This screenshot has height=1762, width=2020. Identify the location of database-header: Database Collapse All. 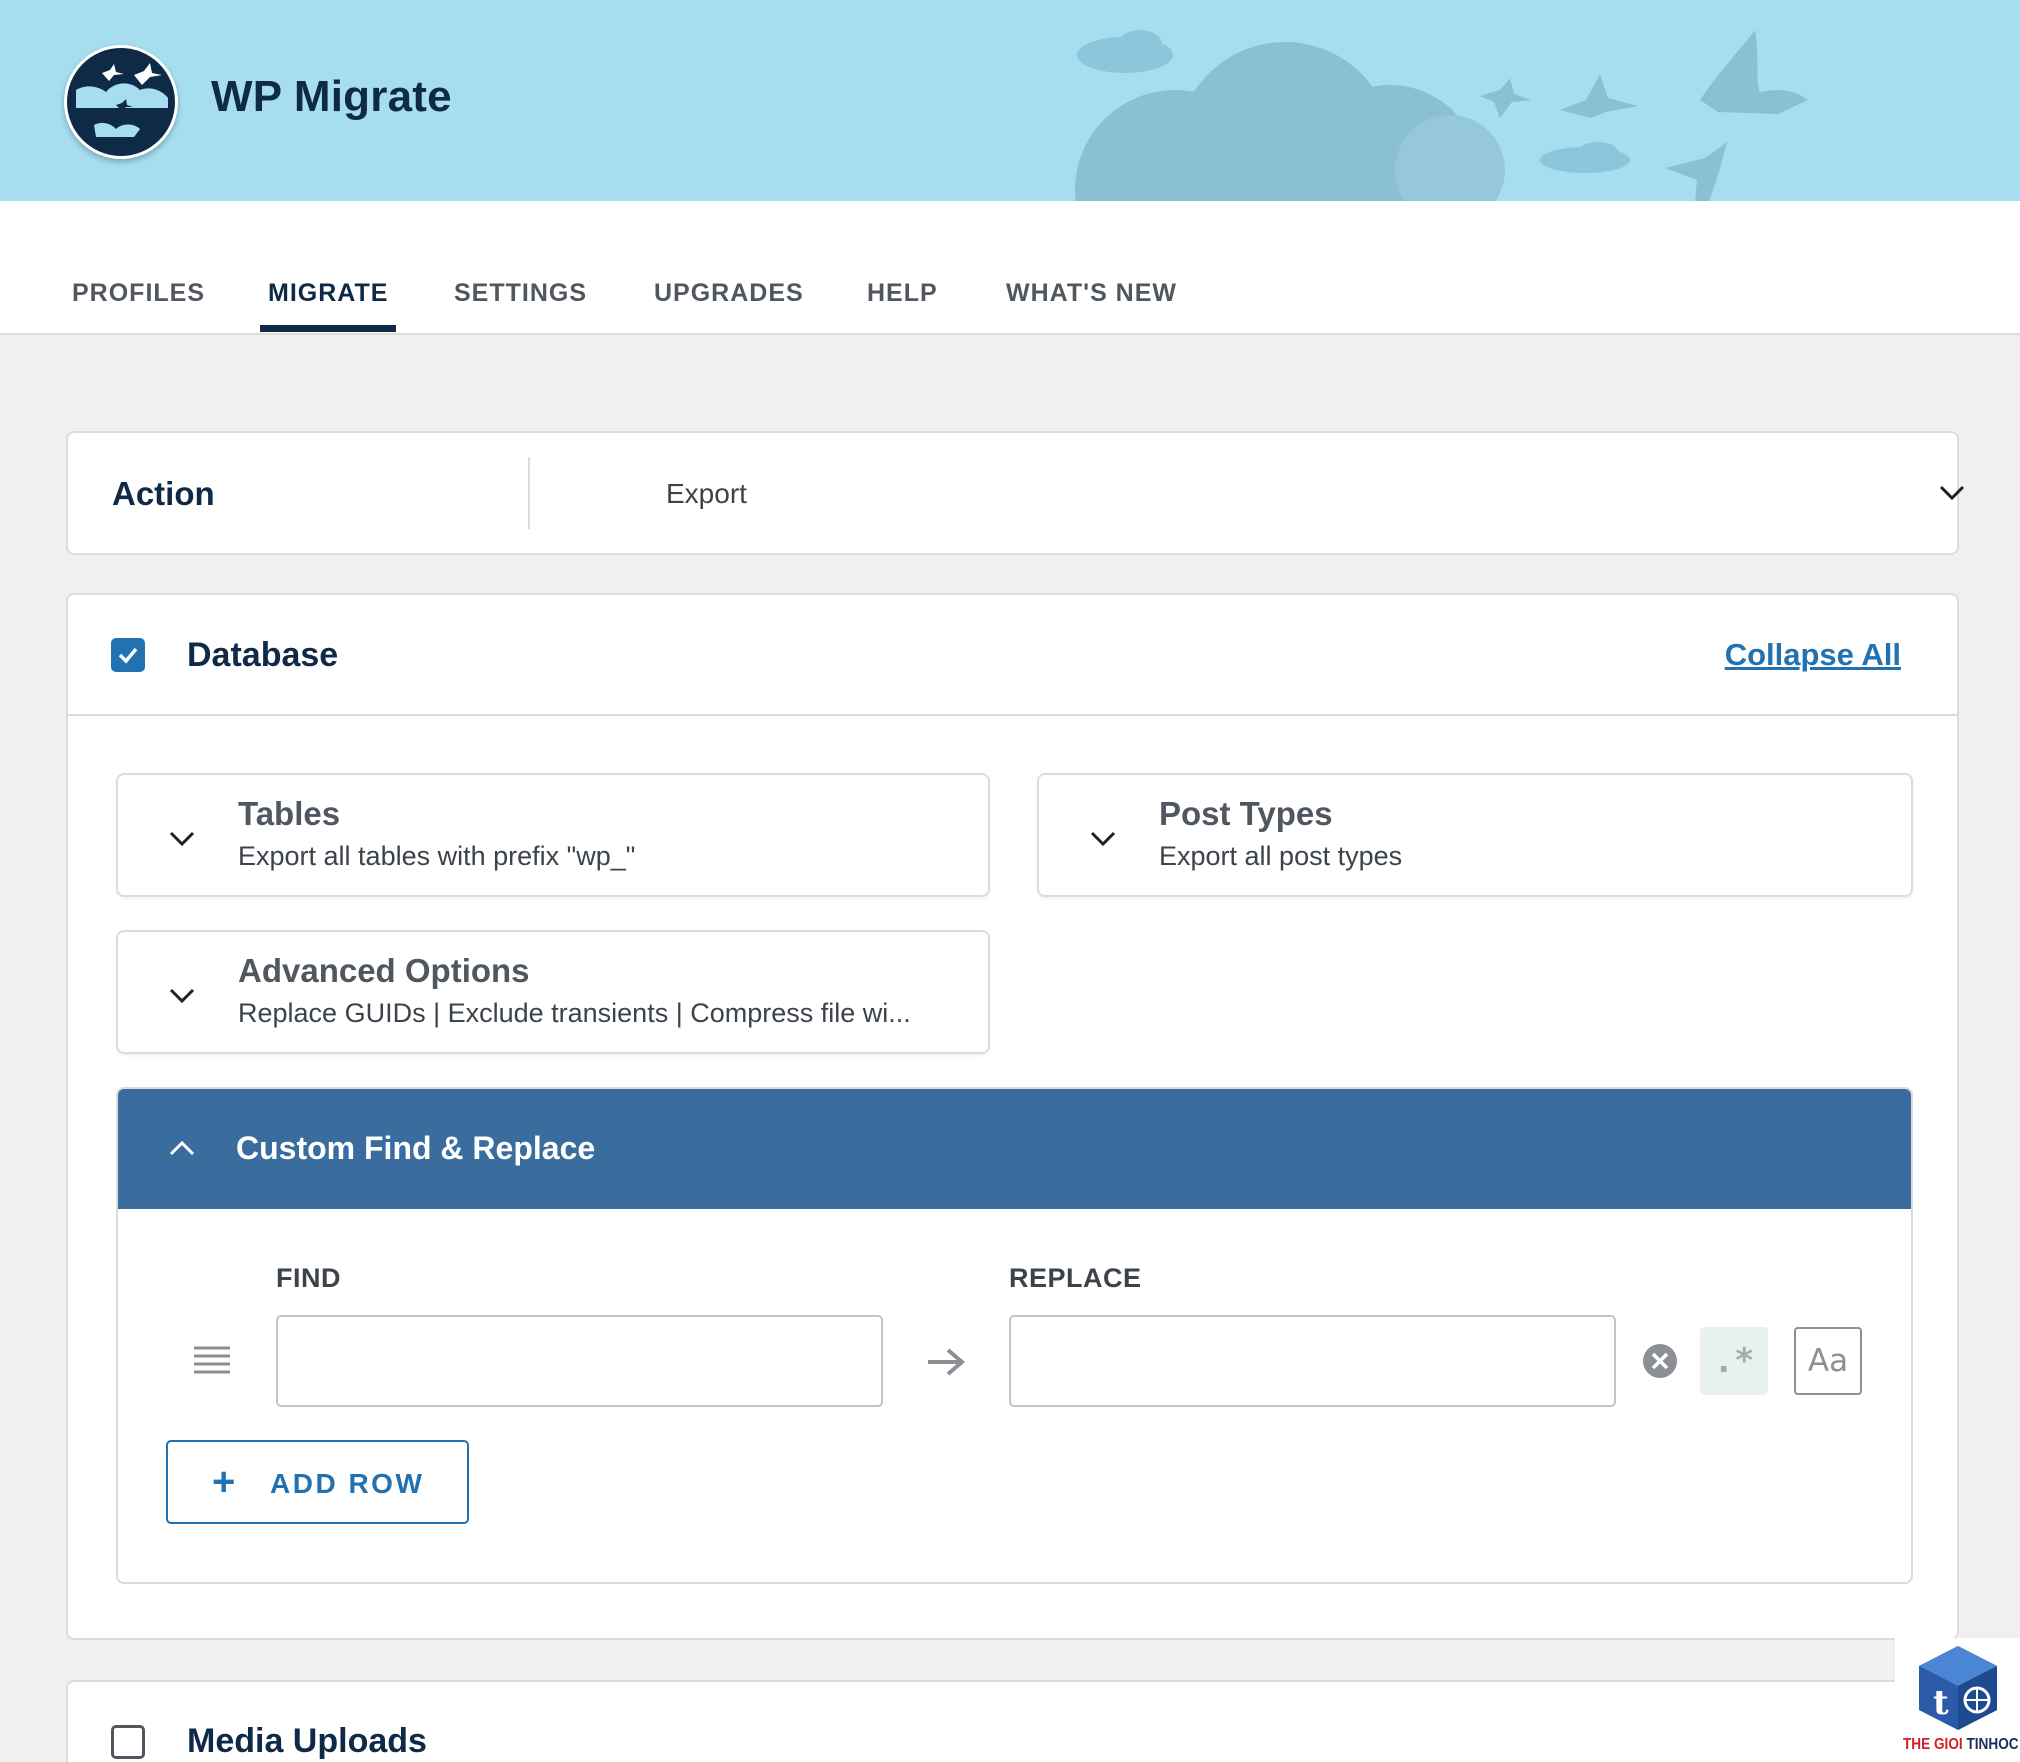
(1012, 655).